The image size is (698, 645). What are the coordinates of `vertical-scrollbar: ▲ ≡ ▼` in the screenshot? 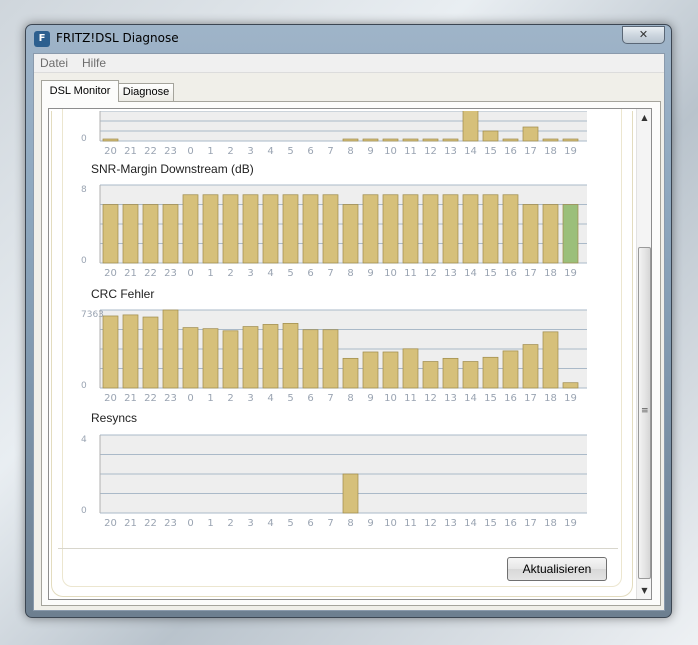 It's located at (643, 354).